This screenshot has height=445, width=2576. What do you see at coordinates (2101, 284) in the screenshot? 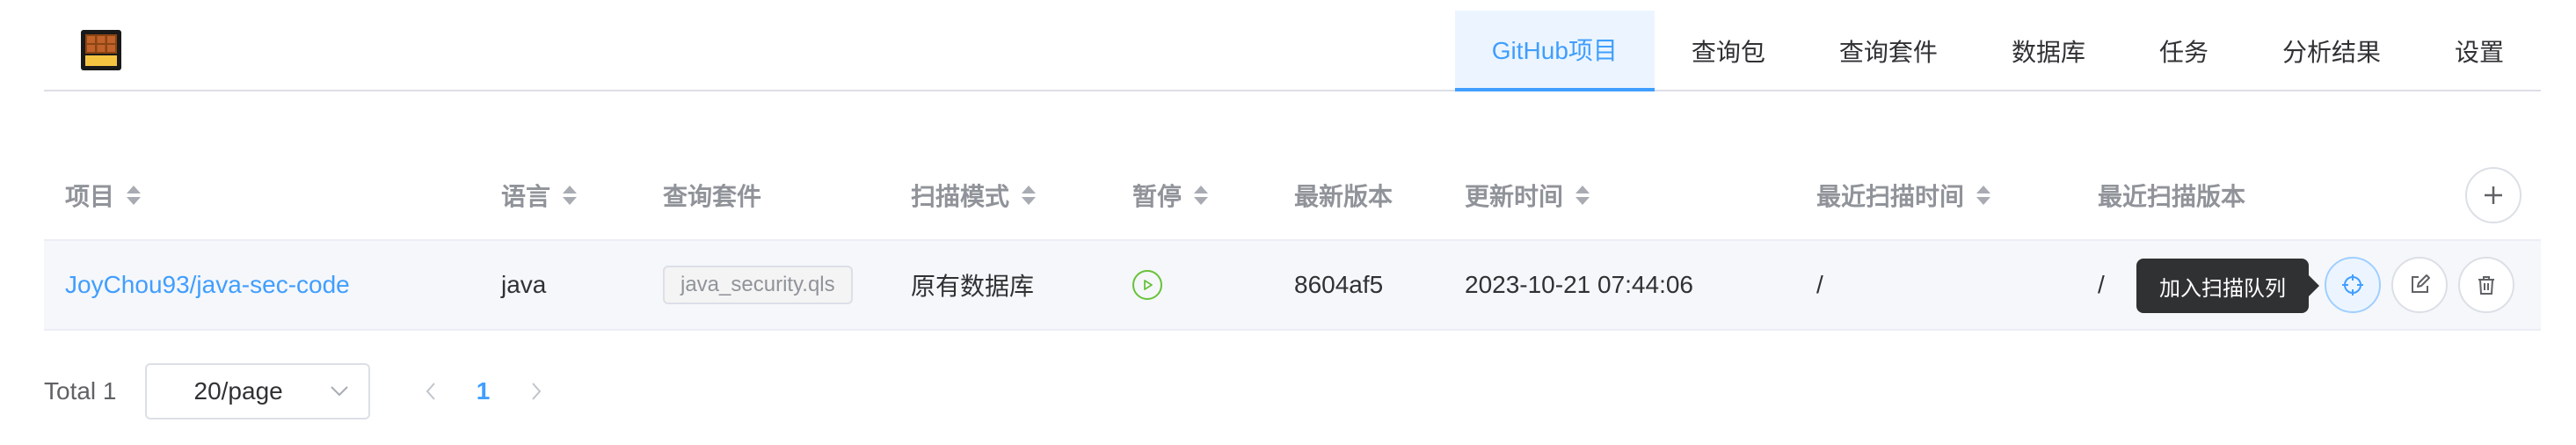
I see `last-scan-version-cell: /` at bounding box center [2101, 284].